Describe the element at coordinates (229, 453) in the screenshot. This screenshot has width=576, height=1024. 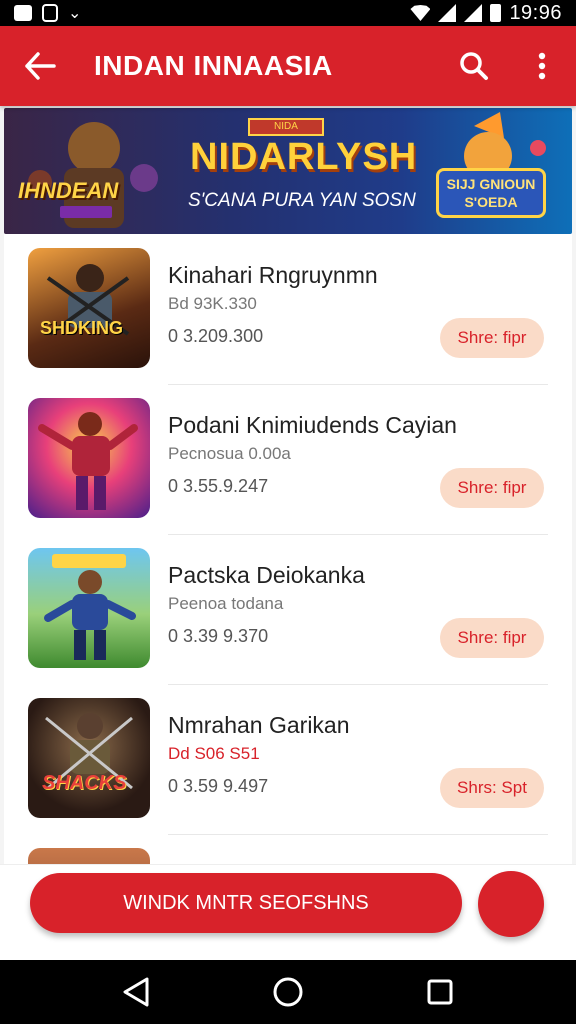
I see `game-meta: Pecnosua 0.00a` at that location.